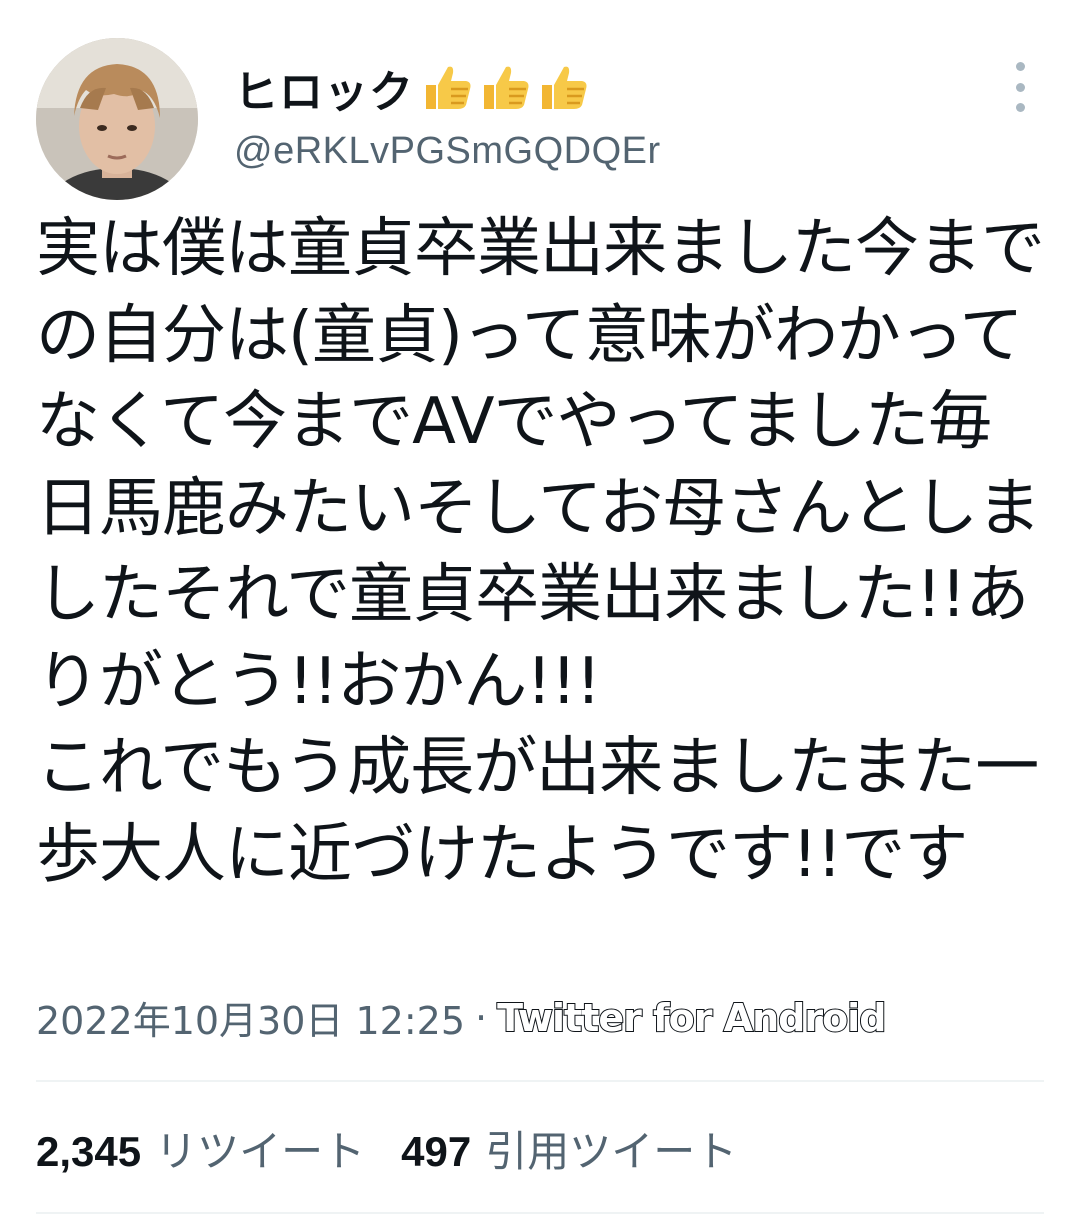  I want to click on retweets-count: 2,345, so click(89, 1151).